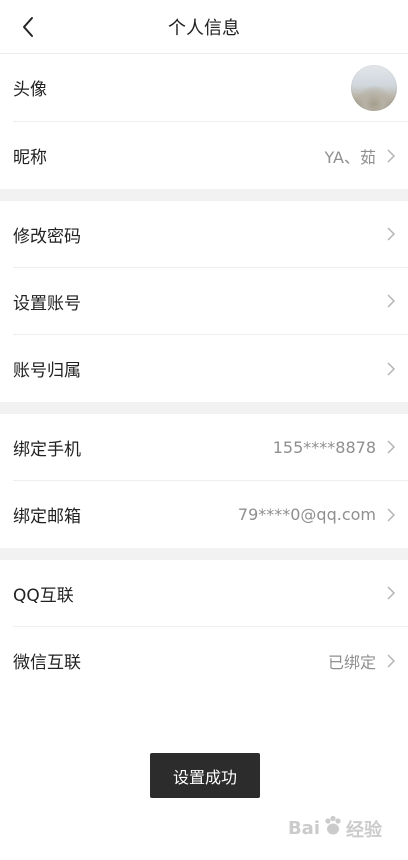 This screenshot has width=408, height=860. I want to click on top-bar: 个人信息, so click(204, 27).